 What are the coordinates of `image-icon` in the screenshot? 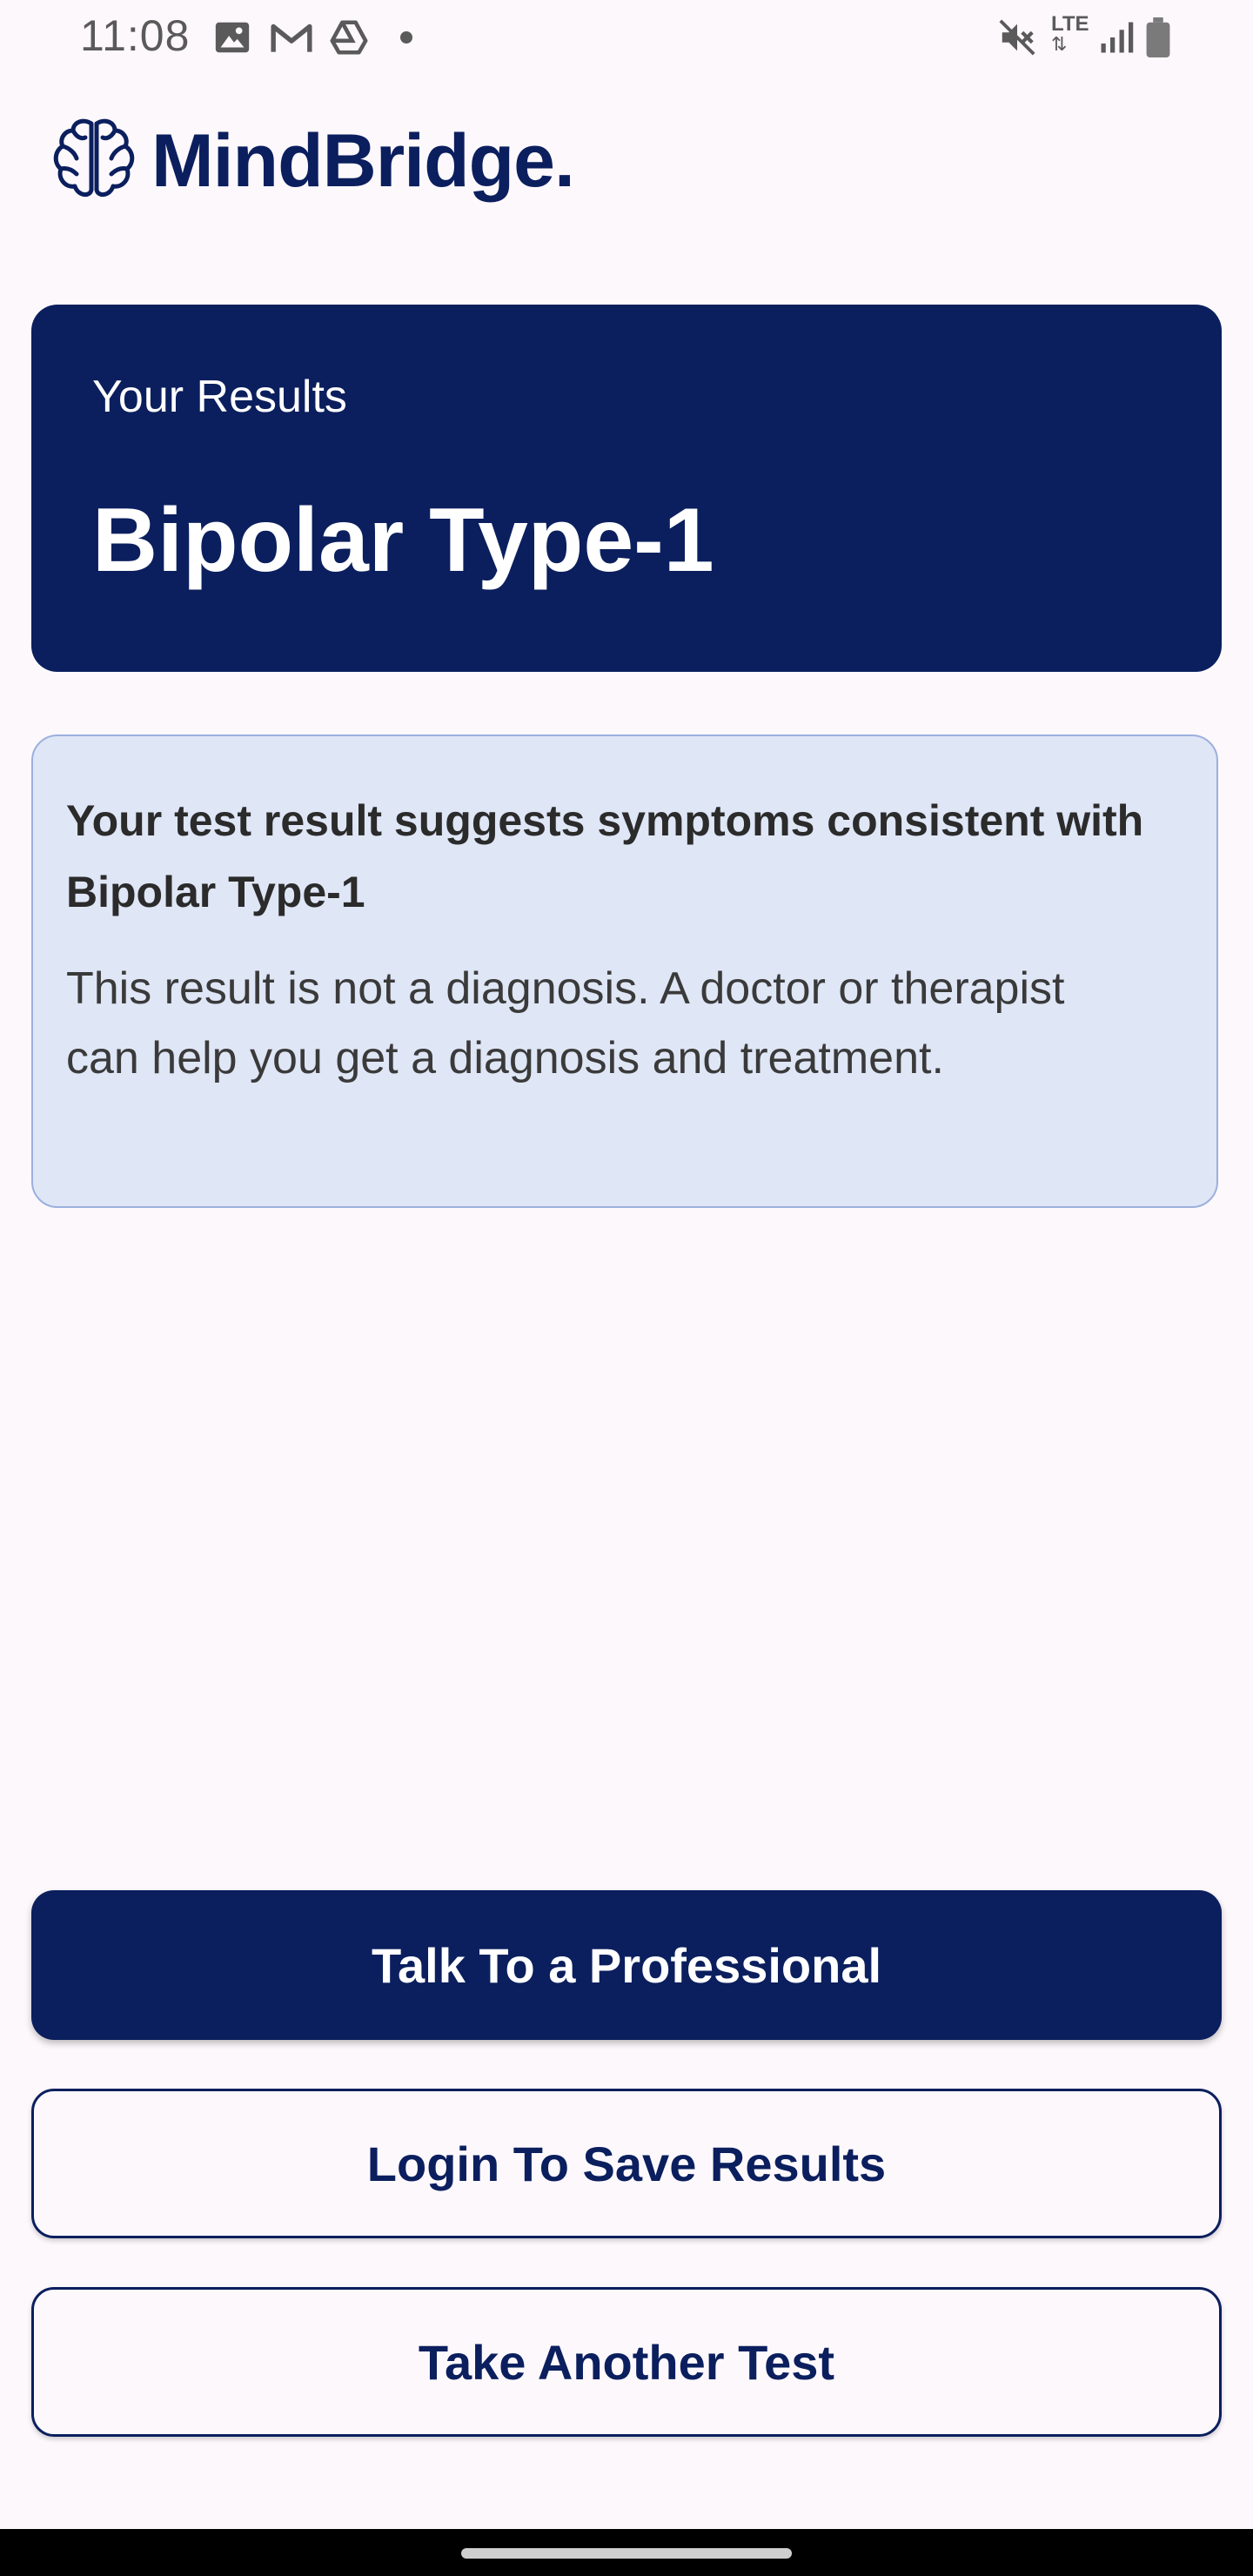 It's located at (233, 37).